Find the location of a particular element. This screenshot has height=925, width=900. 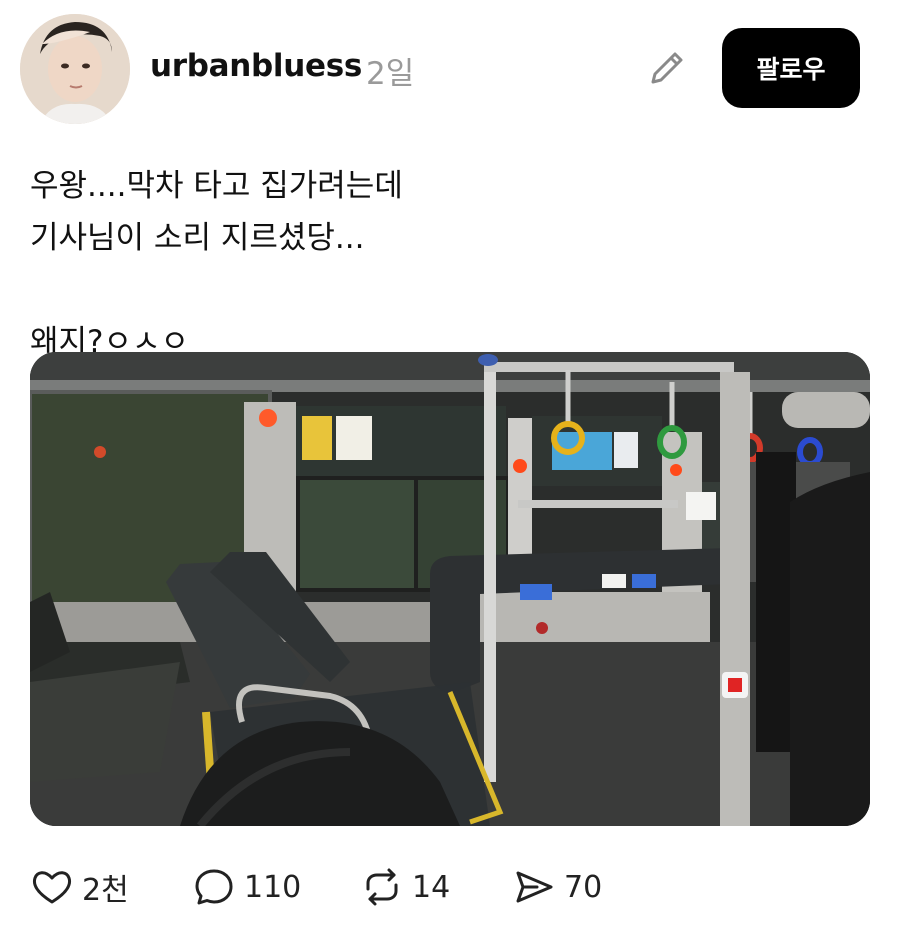

send-icon is located at coordinates (534, 887).